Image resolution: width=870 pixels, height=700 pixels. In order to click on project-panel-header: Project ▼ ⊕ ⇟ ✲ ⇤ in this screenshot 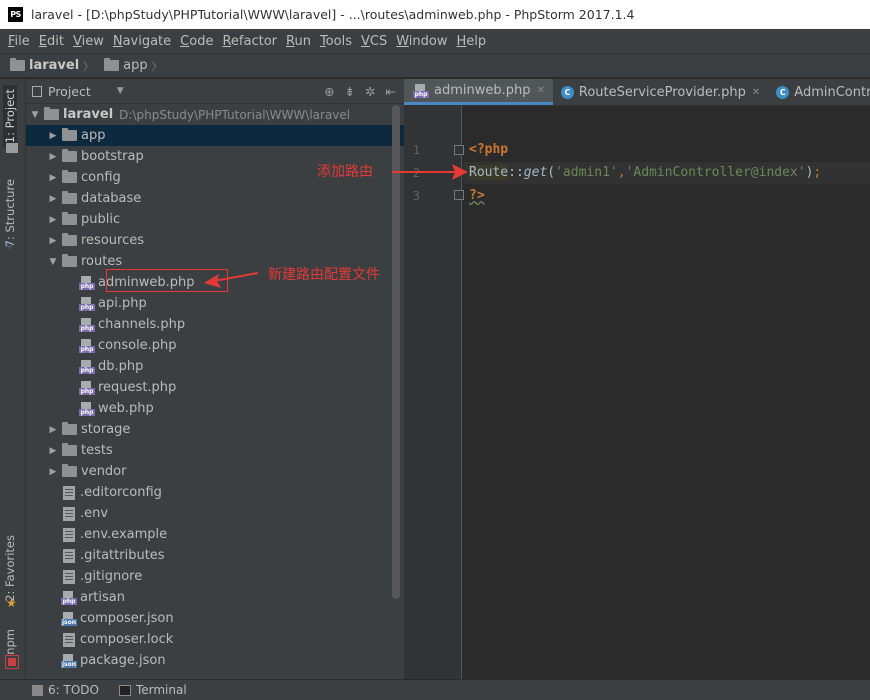, I will do `click(215, 91)`.